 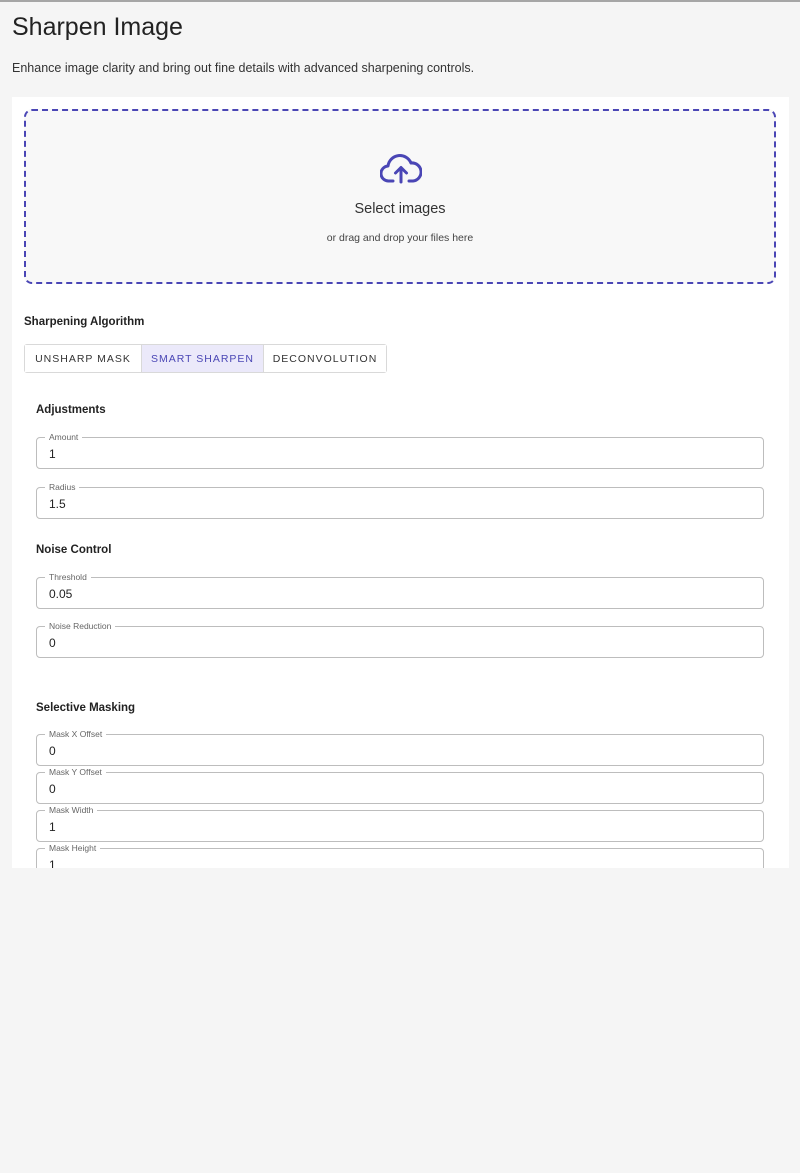 What do you see at coordinates (401, 169) in the screenshot?
I see `cloud-upload-icon` at bounding box center [401, 169].